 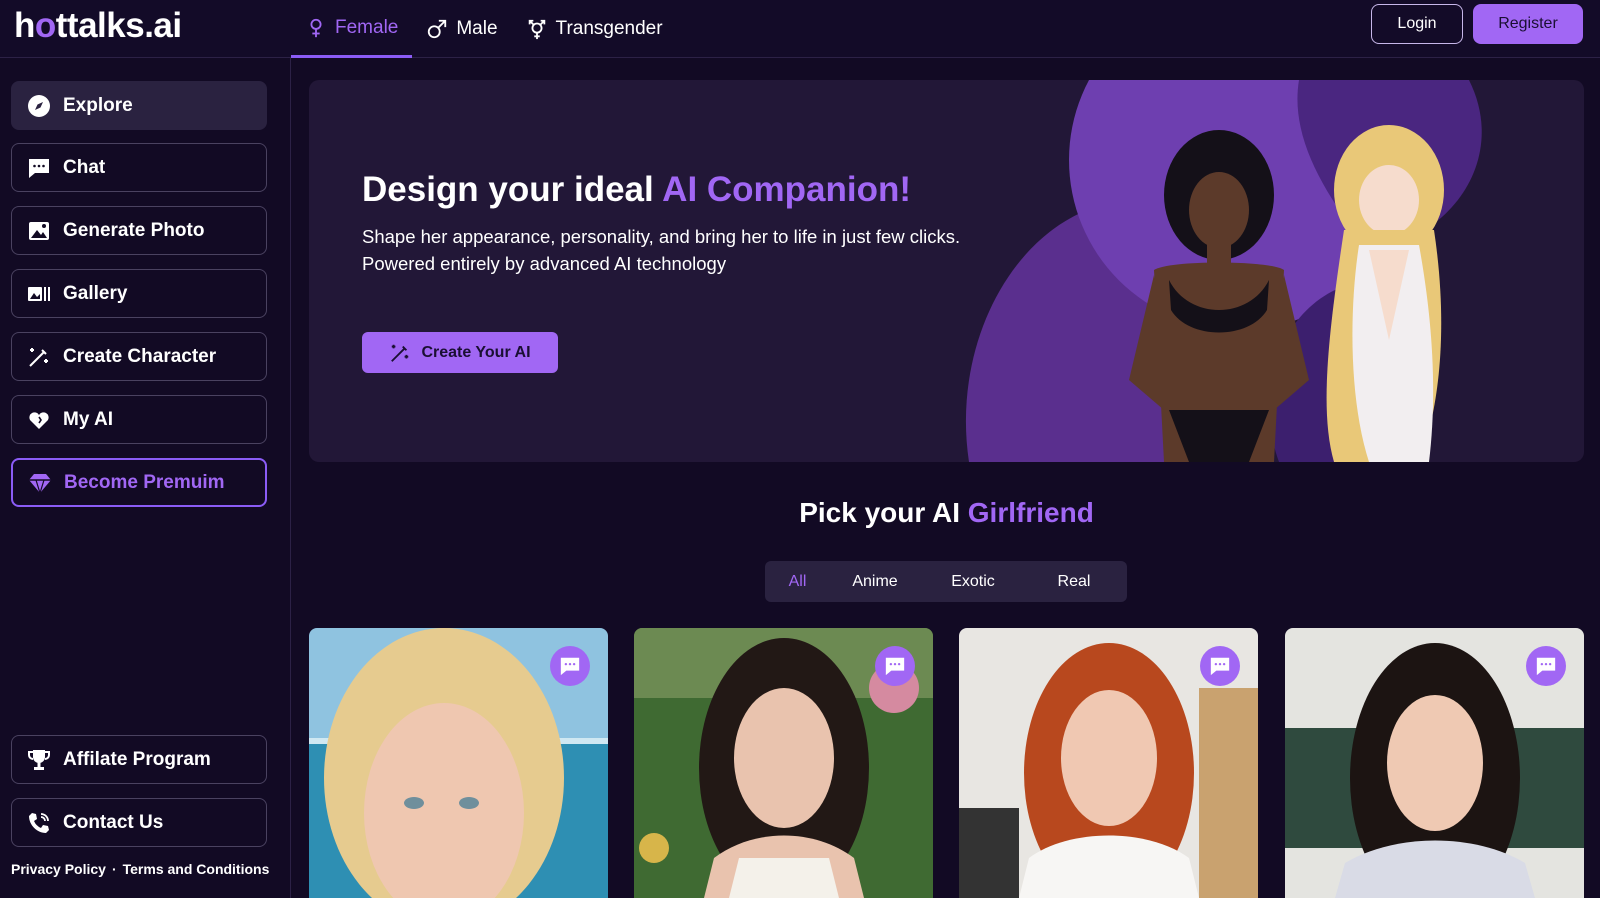 What do you see at coordinates (875, 581) in the screenshot?
I see `filter-anime: Anime` at bounding box center [875, 581].